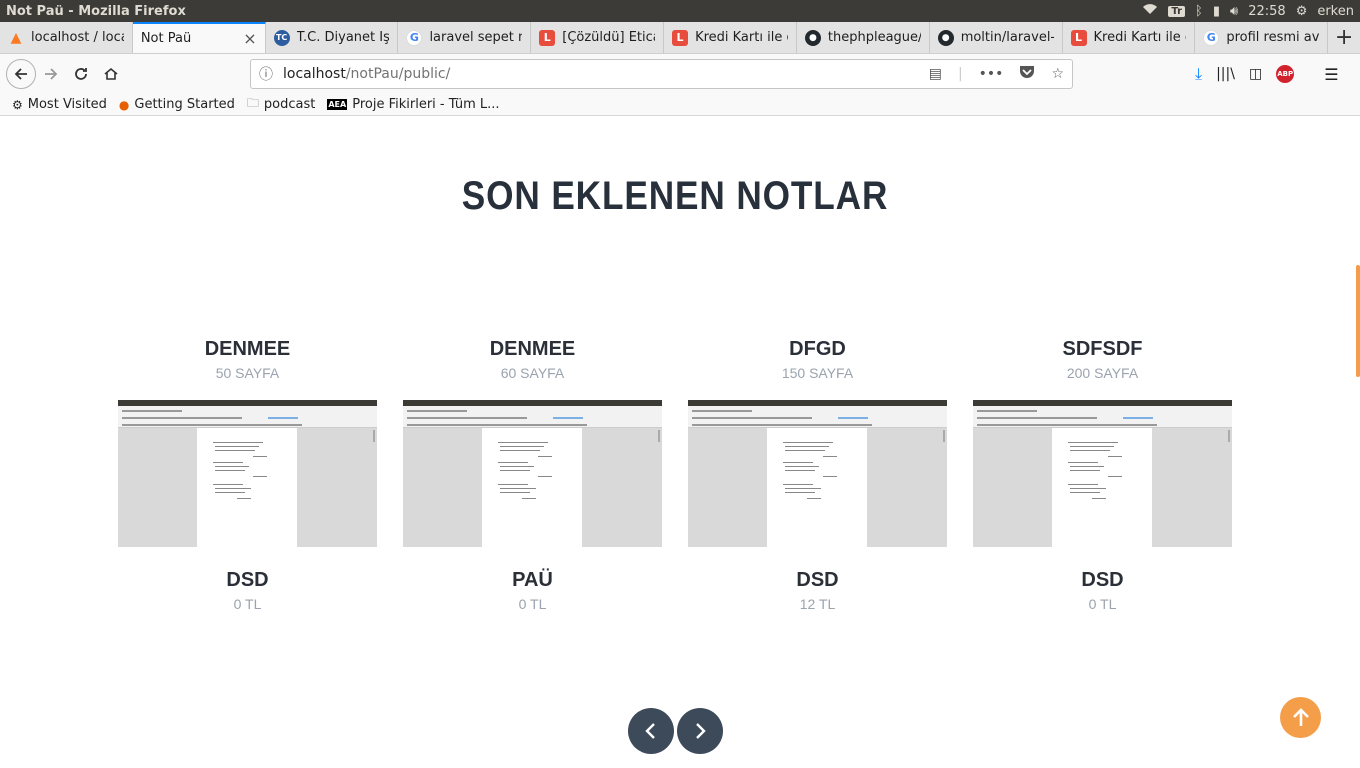  What do you see at coordinates (874, 37) in the screenshot?
I see `tab-label: thephpleague/c` at bounding box center [874, 37].